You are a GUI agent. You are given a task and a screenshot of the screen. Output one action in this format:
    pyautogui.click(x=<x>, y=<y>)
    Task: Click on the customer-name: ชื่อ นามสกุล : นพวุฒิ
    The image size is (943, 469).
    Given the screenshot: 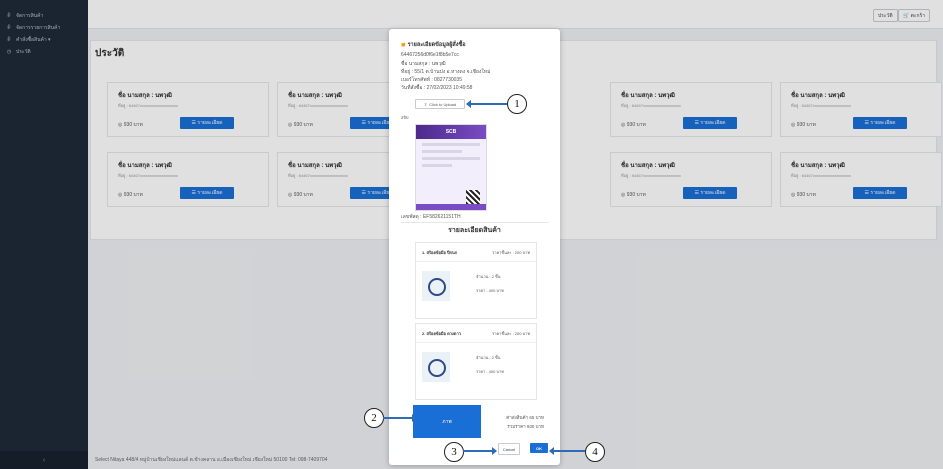 What is the action you would take?
    pyautogui.click(x=423, y=64)
    